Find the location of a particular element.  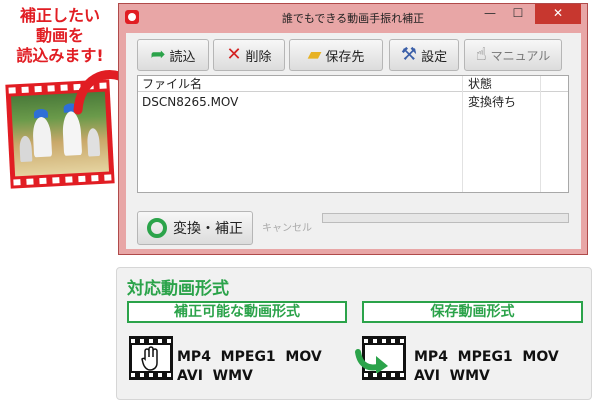

delete-label: 削除 is located at coordinates (258, 57).